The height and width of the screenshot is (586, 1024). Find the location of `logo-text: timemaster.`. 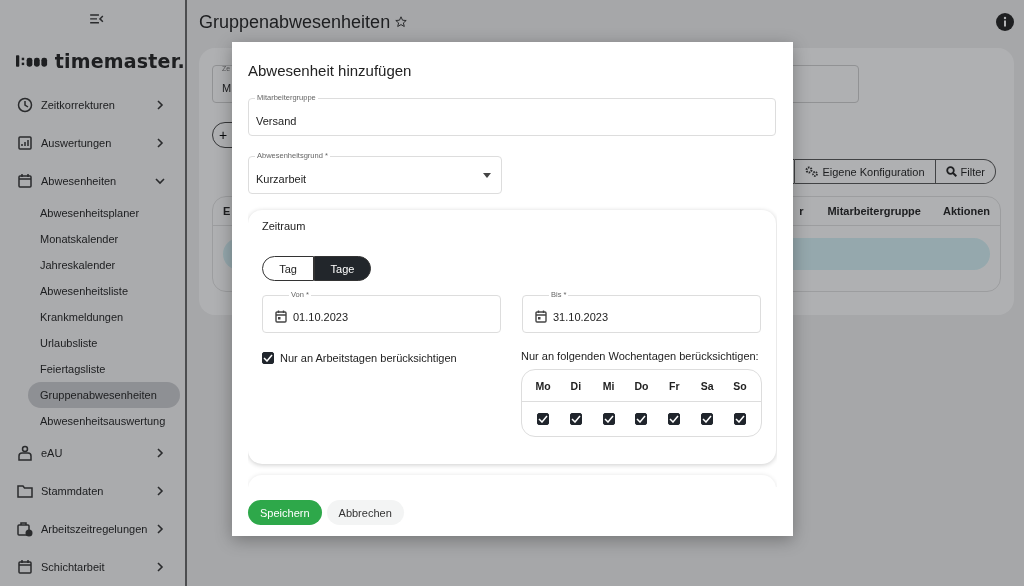

logo-text: timemaster. is located at coordinates (119, 60).